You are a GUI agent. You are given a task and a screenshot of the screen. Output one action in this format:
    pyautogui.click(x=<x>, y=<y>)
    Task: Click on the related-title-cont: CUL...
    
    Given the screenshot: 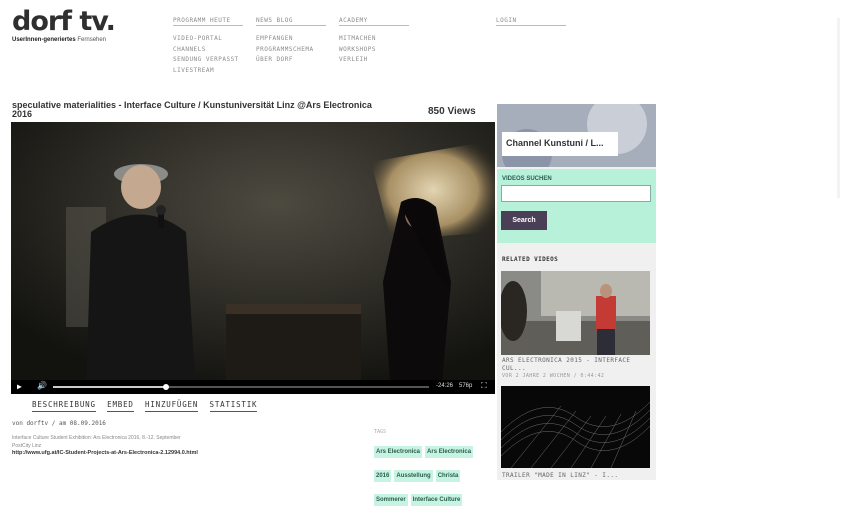 What is the action you would take?
    pyautogui.click(x=577, y=369)
    